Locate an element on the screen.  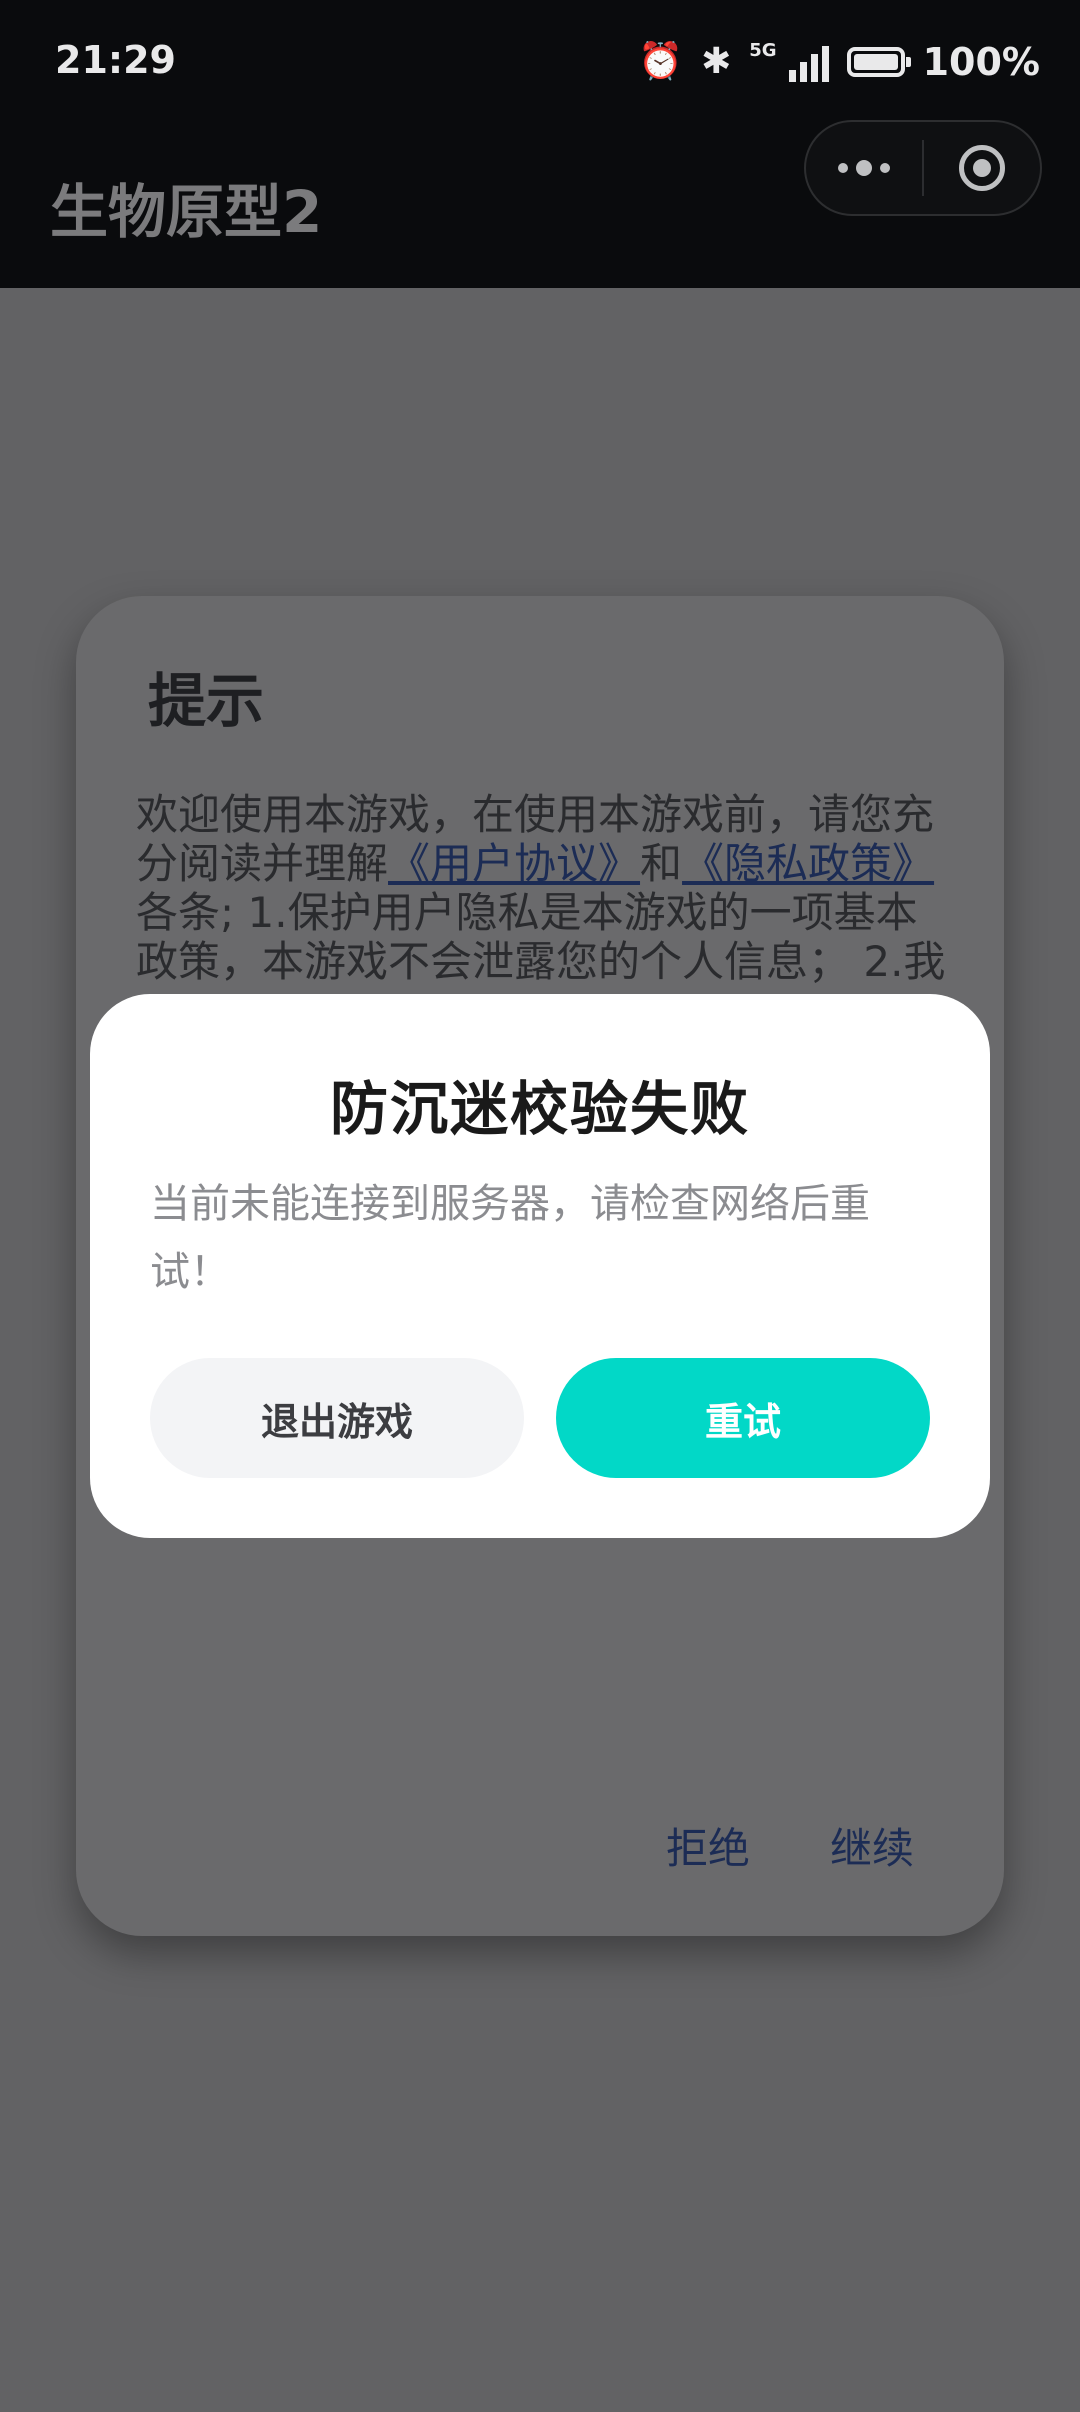
retry-button: 重试 is located at coordinates (743, 1418).